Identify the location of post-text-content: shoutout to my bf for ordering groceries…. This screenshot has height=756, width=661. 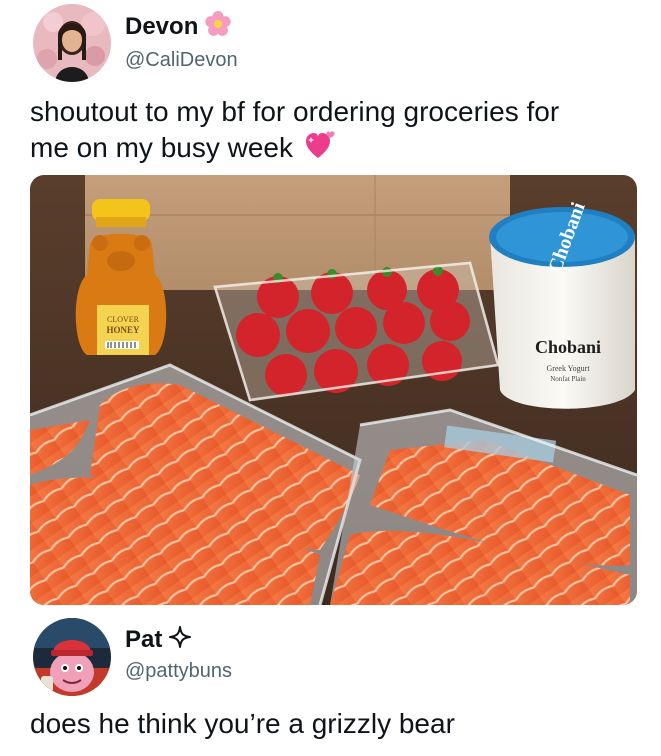
(295, 129).